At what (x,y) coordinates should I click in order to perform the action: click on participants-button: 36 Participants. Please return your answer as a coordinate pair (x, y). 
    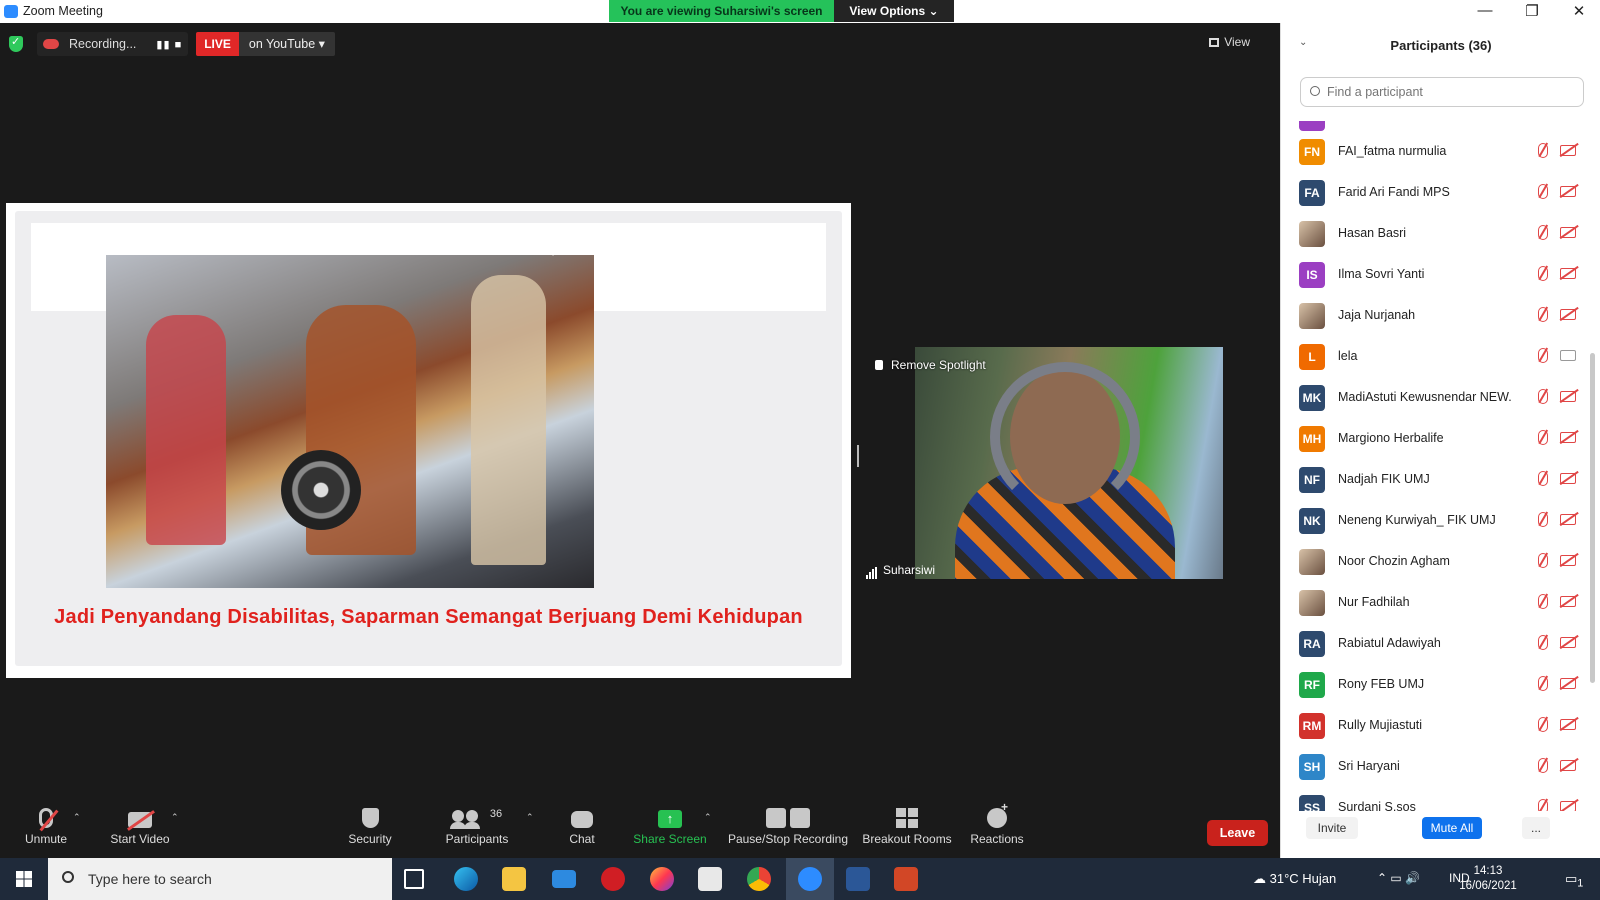
    Looking at the image, I should click on (477, 830).